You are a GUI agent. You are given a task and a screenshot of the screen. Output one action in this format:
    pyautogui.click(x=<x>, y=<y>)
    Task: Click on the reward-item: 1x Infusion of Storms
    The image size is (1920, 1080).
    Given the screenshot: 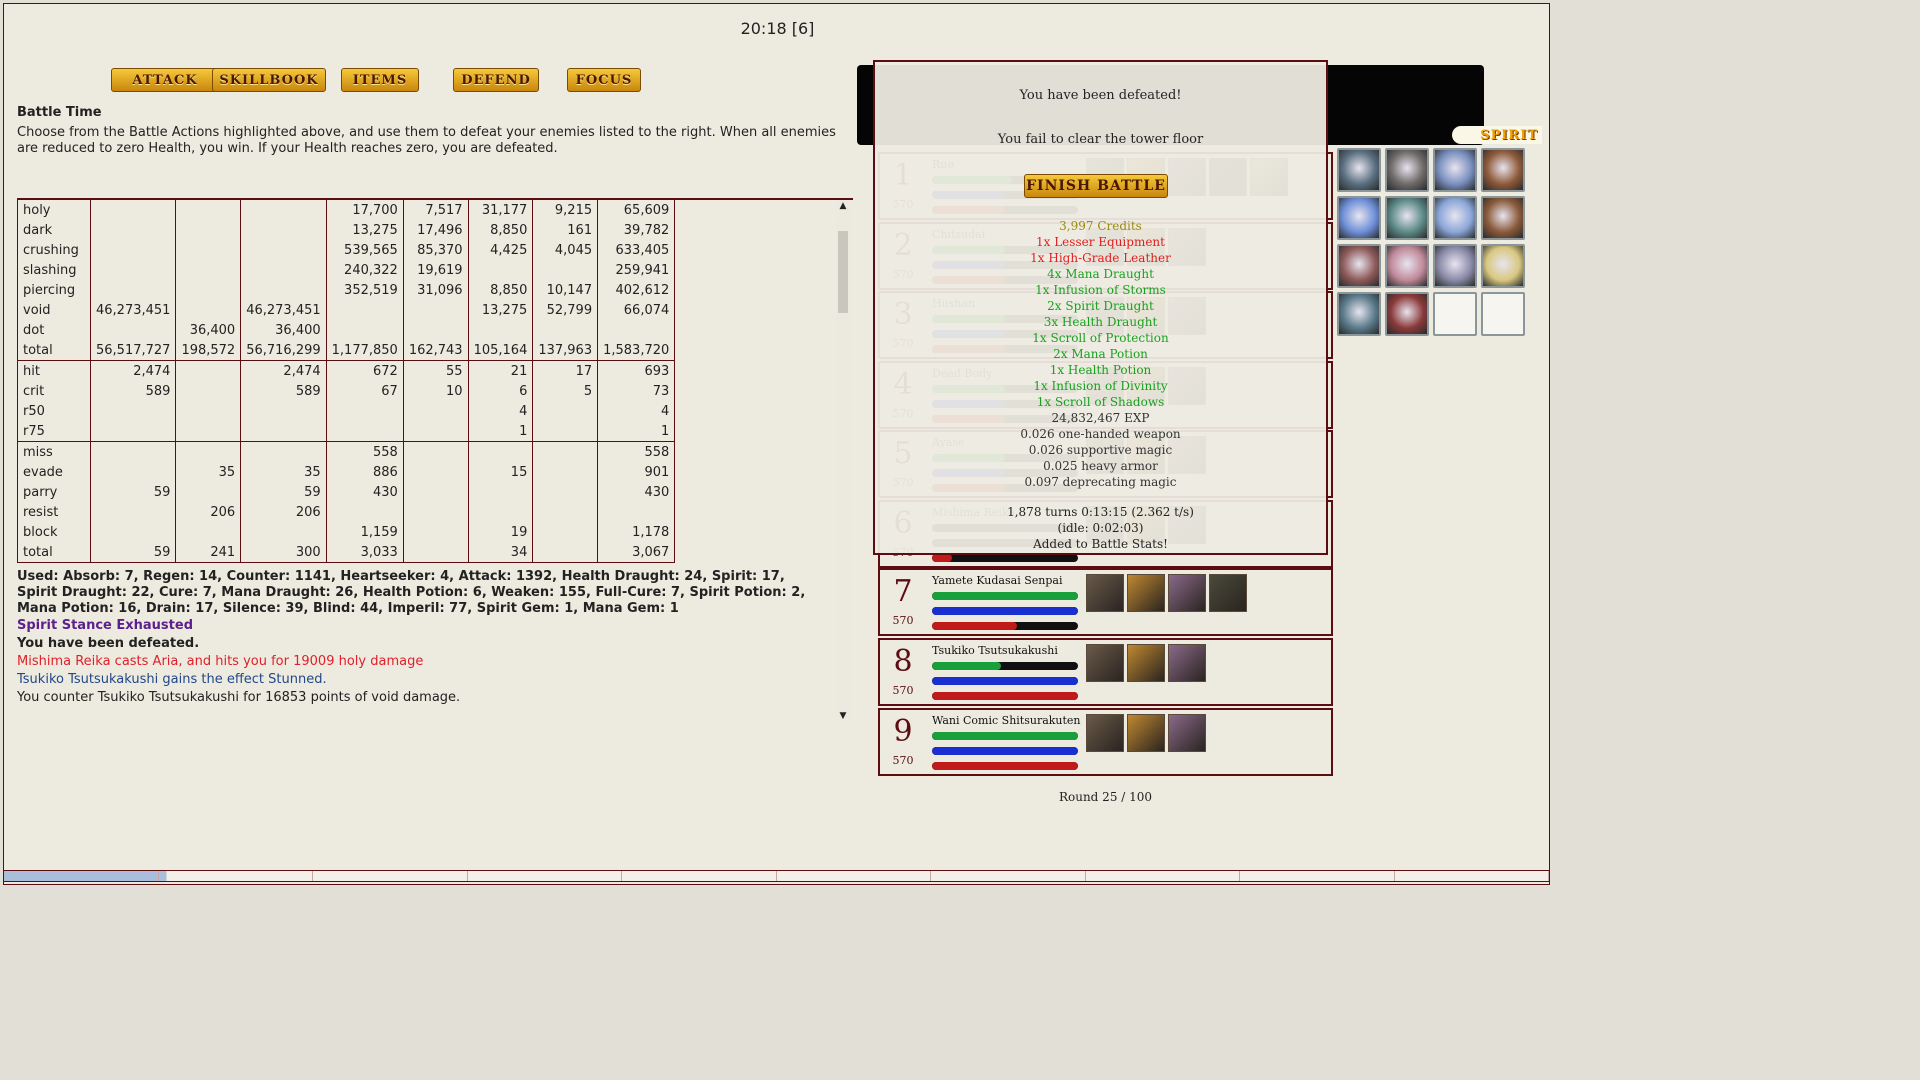 What is the action you would take?
    pyautogui.click(x=1100, y=290)
    